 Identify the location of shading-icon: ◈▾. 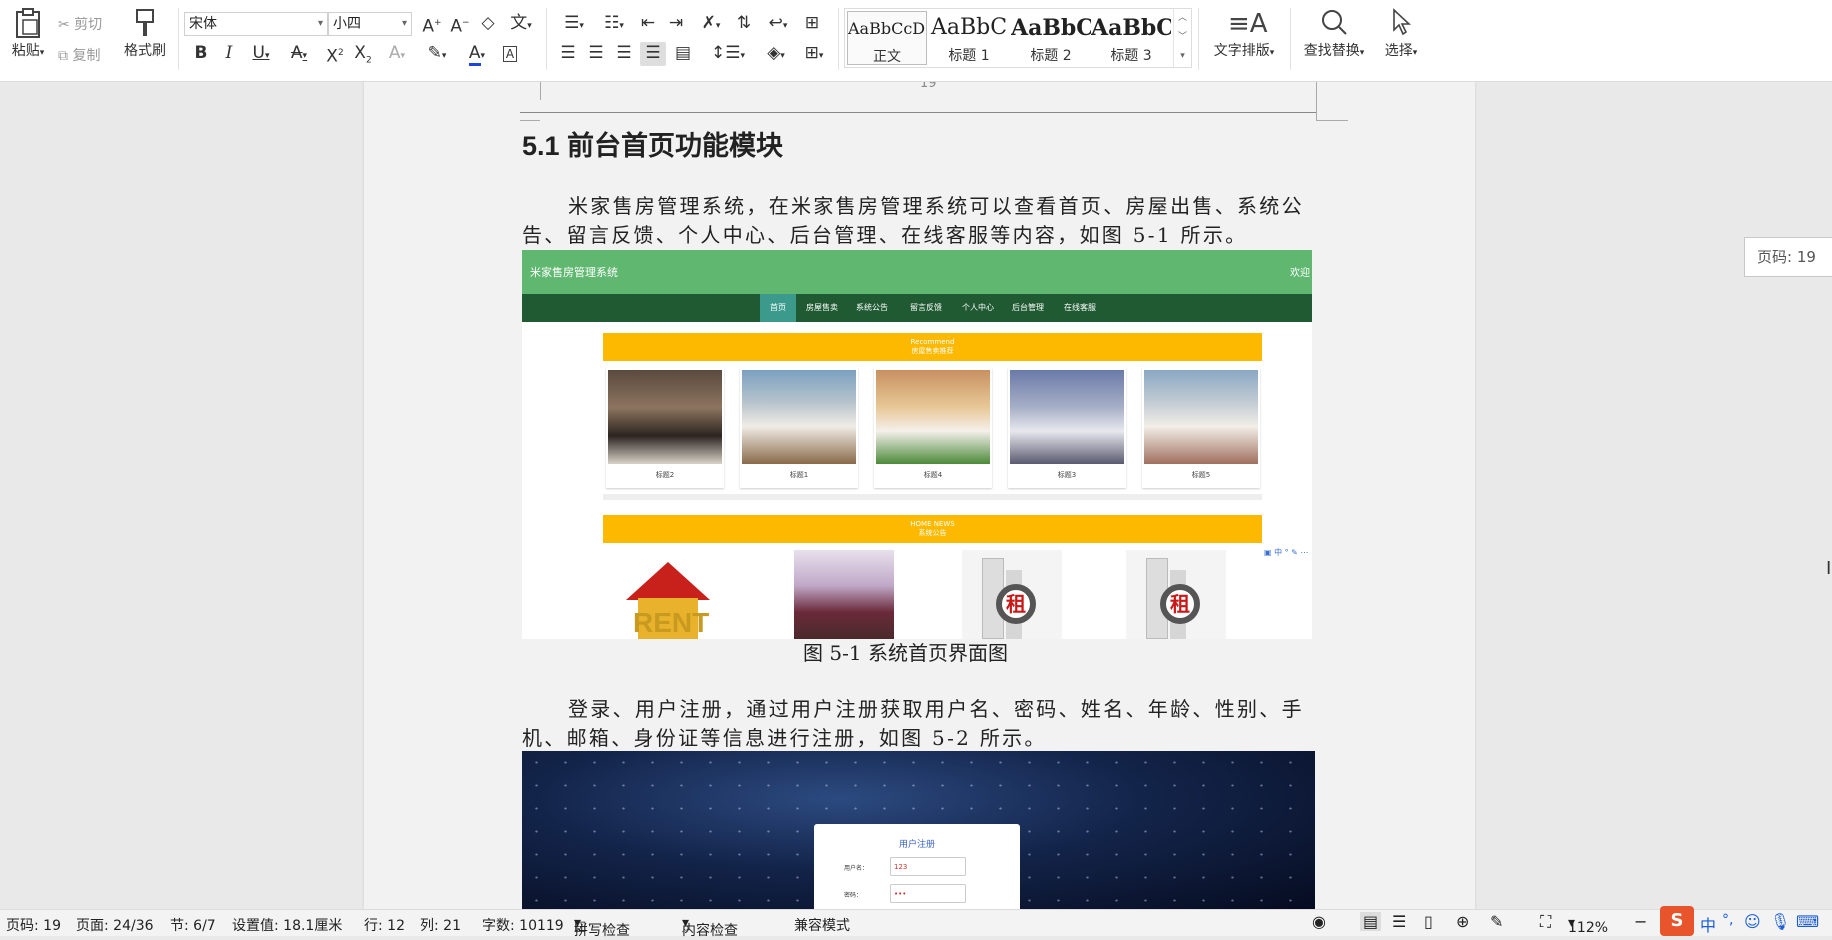
(776, 54).